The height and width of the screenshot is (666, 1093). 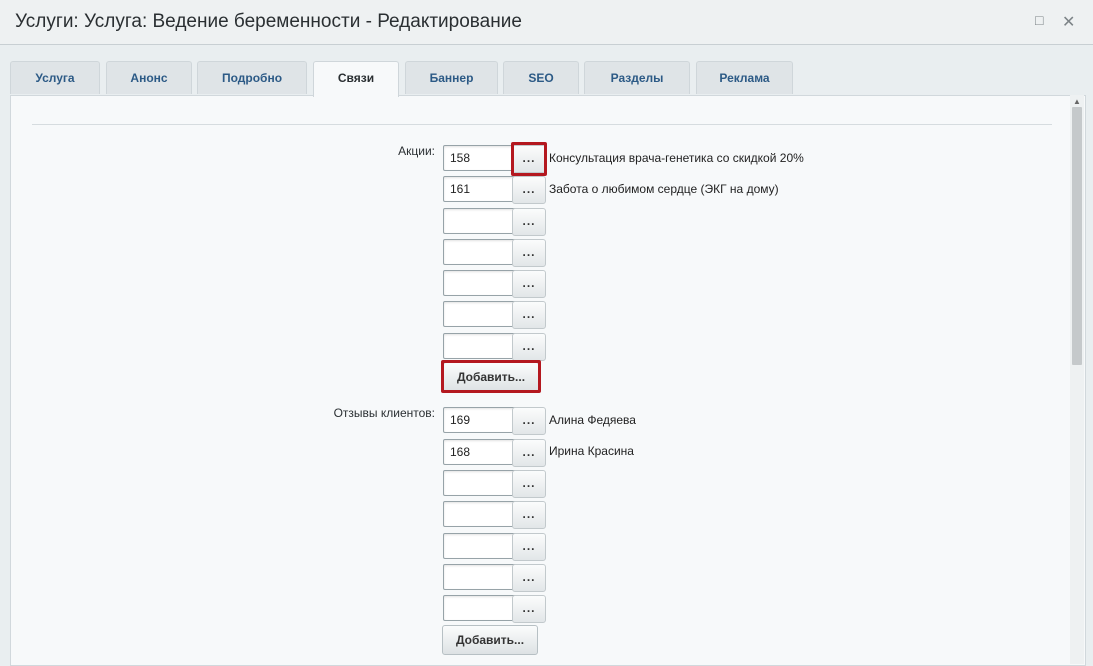 What do you see at coordinates (592, 420) in the screenshot?
I see `review-name-1: Алина Федяева` at bounding box center [592, 420].